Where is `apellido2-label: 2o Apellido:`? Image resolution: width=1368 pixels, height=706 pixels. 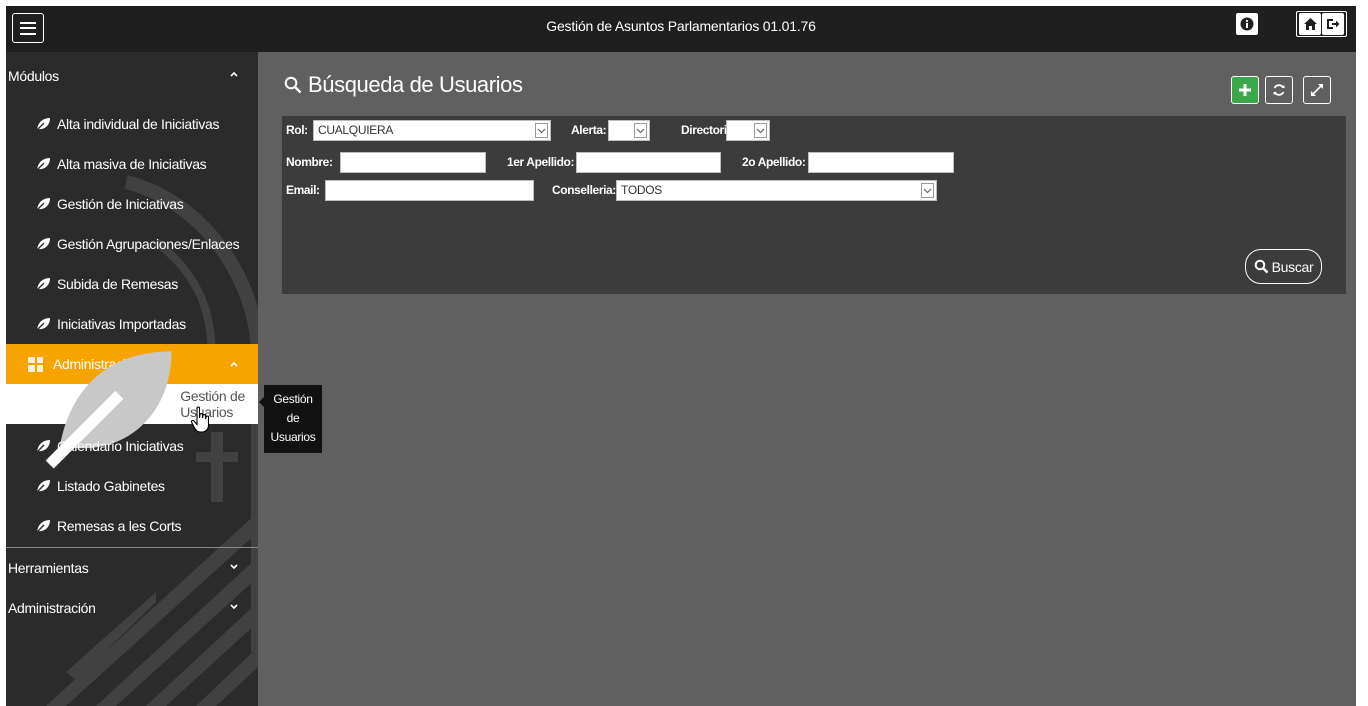
apellido2-label: 2o Apellido: is located at coordinates (774, 162).